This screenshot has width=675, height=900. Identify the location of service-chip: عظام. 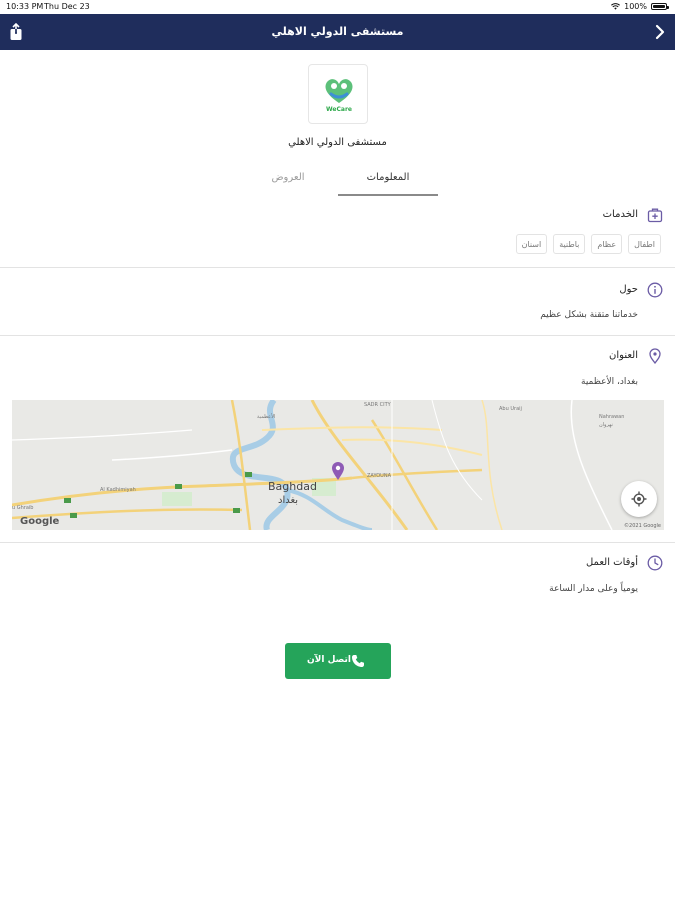
(607, 244).